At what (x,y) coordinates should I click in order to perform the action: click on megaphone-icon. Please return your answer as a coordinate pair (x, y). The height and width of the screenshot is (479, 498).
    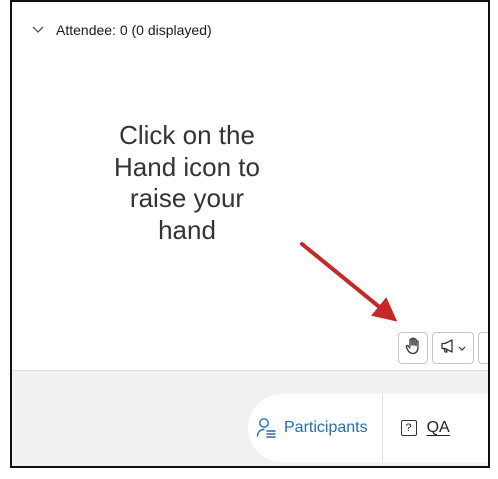
    Looking at the image, I should click on (448, 348).